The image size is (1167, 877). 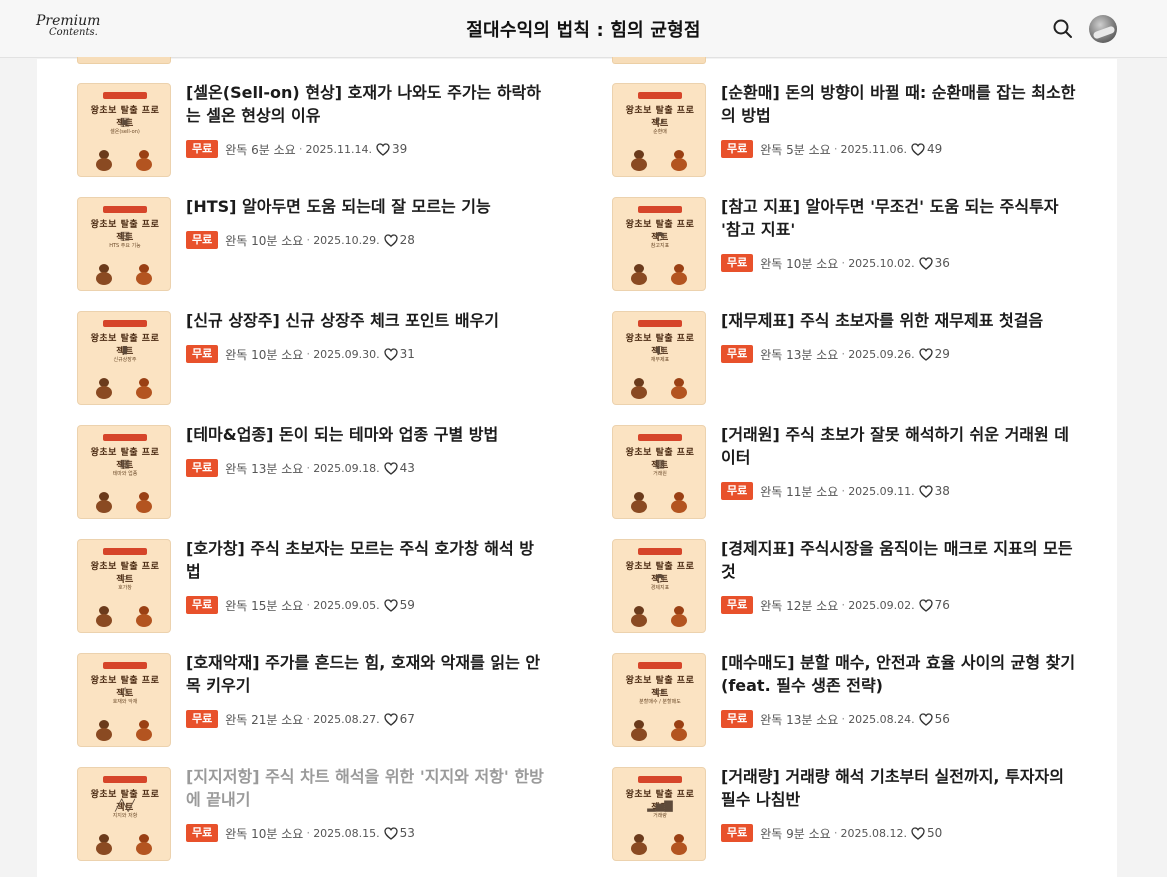 What do you see at coordinates (124, 814) in the screenshot?
I see `post-thumbnail: 왕초보 탈출 프로젝트 ╱╲╱ 지지와 저항` at bounding box center [124, 814].